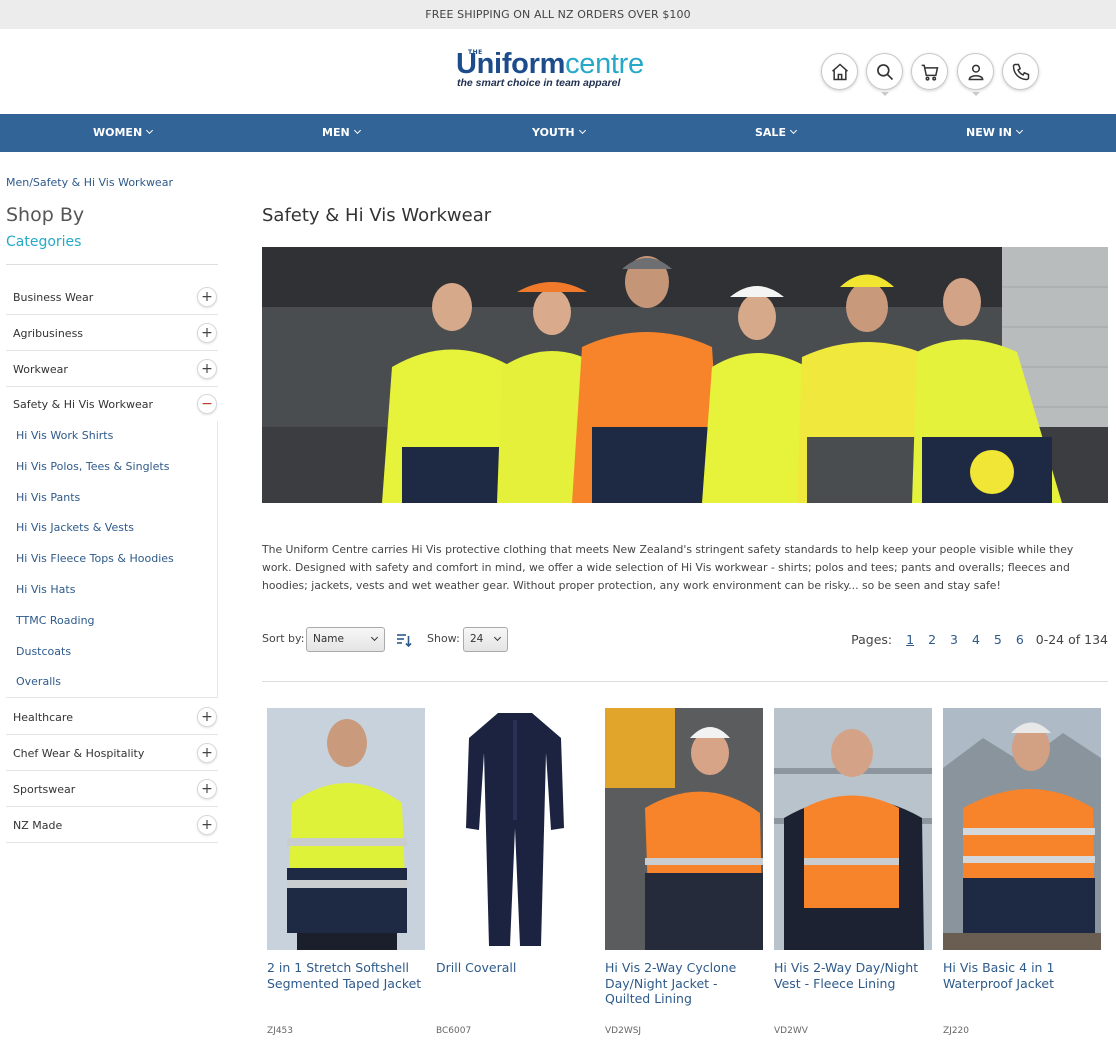  What do you see at coordinates (280, 1031) in the screenshot?
I see `product-sku: ZJ453` at bounding box center [280, 1031].